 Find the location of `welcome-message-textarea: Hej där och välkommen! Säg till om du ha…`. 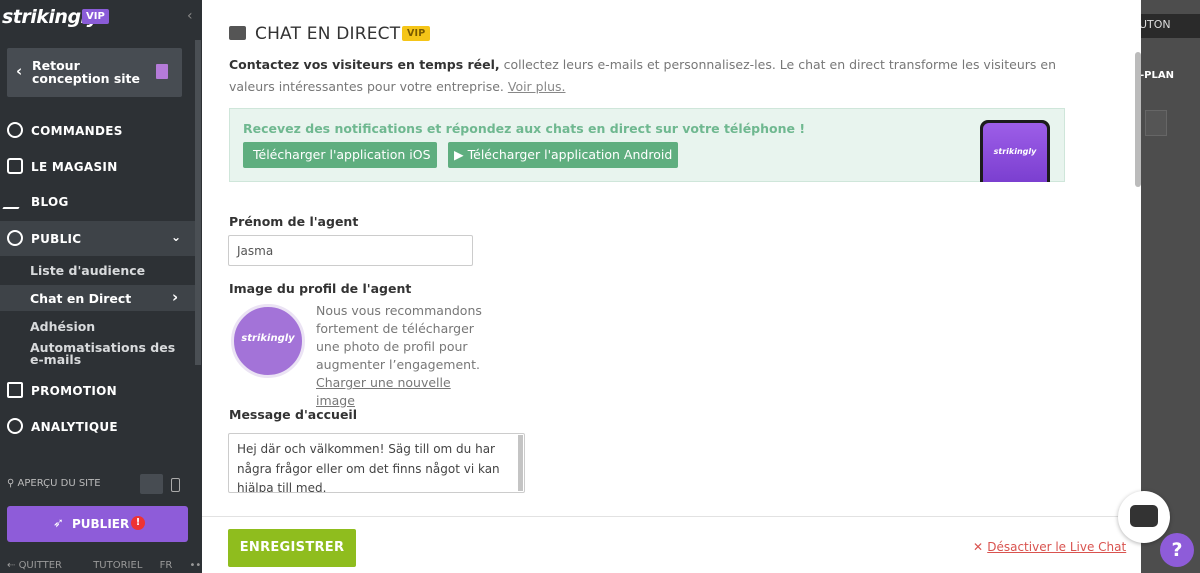

welcome-message-textarea: Hej där och välkommen! Säg till om du ha… is located at coordinates (376, 463).